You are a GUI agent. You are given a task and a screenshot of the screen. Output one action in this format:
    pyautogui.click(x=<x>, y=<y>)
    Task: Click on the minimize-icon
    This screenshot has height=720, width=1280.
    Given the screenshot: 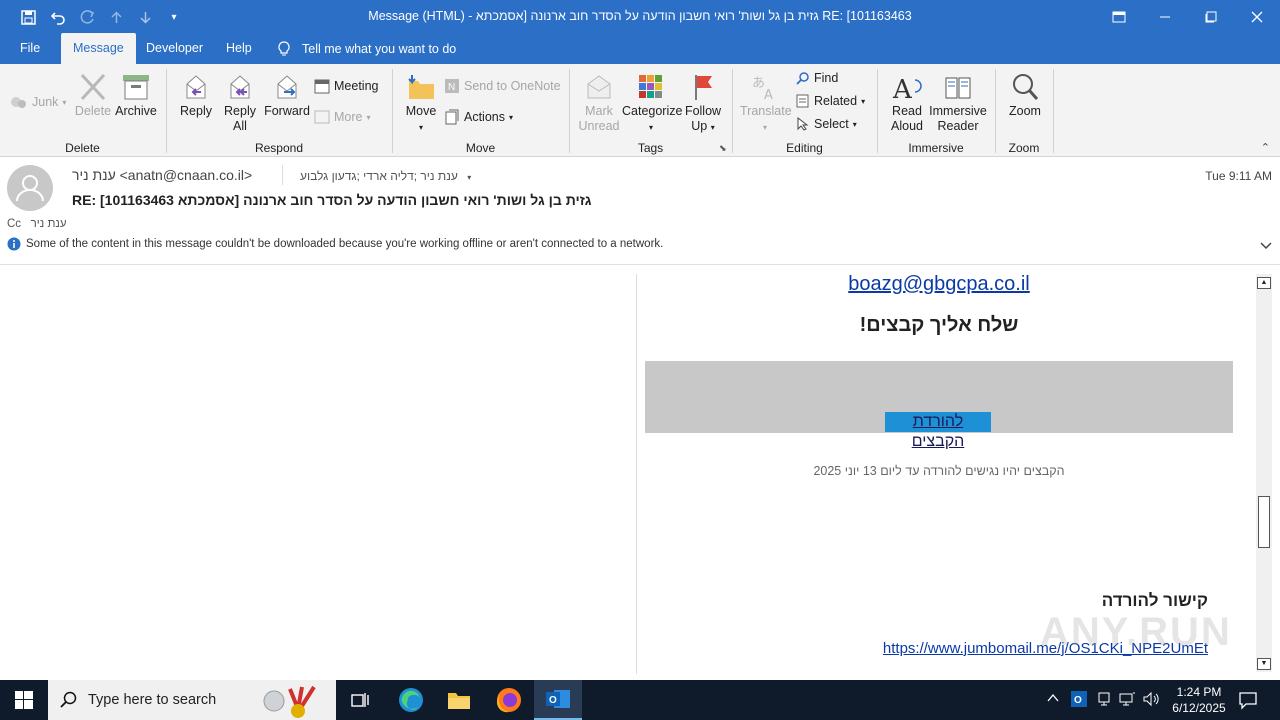 What is the action you would take?
    pyautogui.click(x=1165, y=16)
    